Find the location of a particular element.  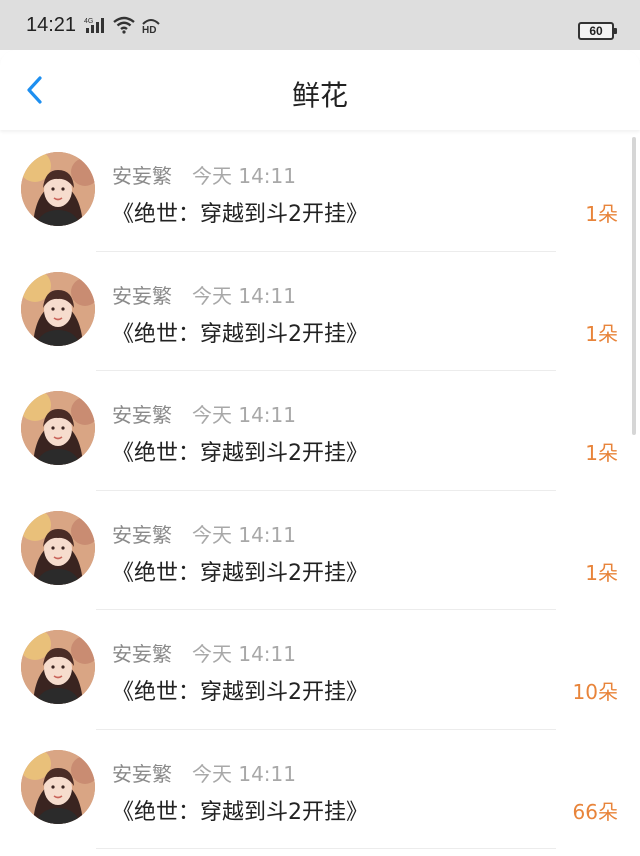

svg-text: HD is located at coordinates (149, 29).